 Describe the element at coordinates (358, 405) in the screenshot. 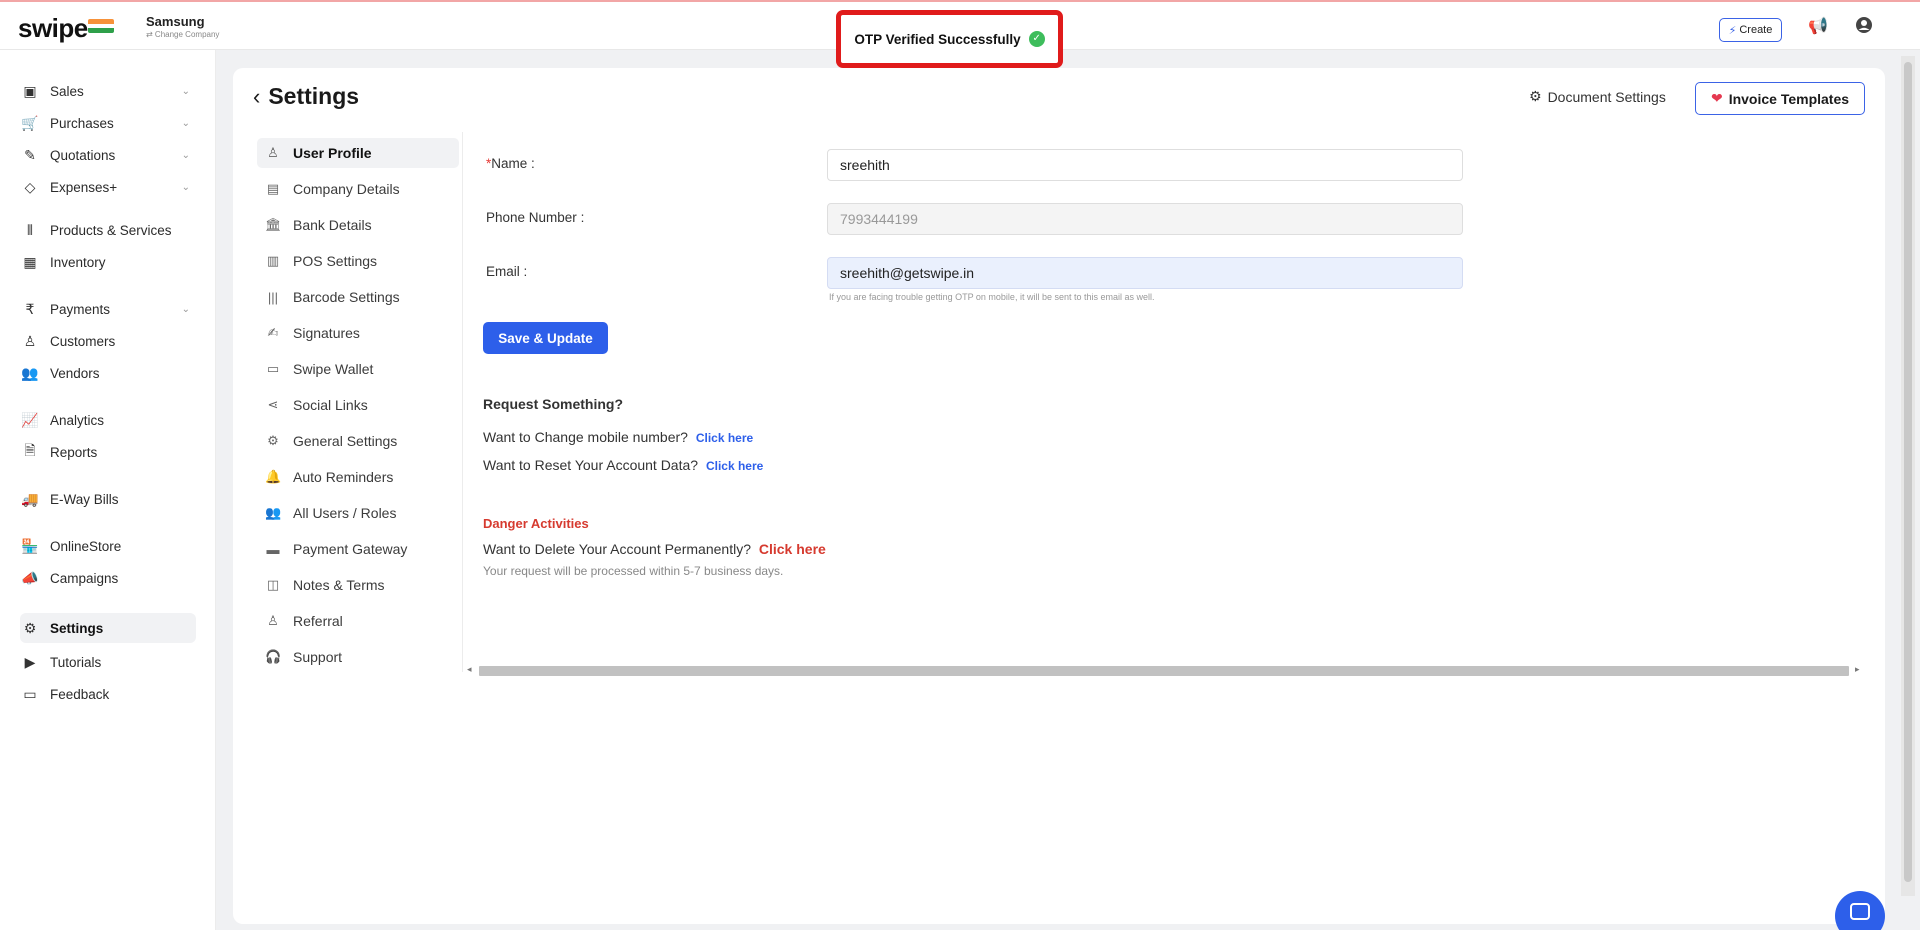

I see `settings-menu-social-links: ⋖ Social Links` at that location.